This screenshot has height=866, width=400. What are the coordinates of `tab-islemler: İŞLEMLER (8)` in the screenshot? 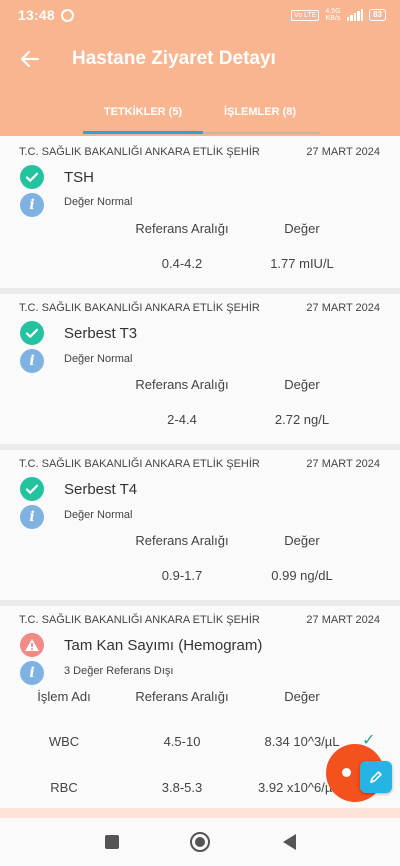 It's located at (260, 112).